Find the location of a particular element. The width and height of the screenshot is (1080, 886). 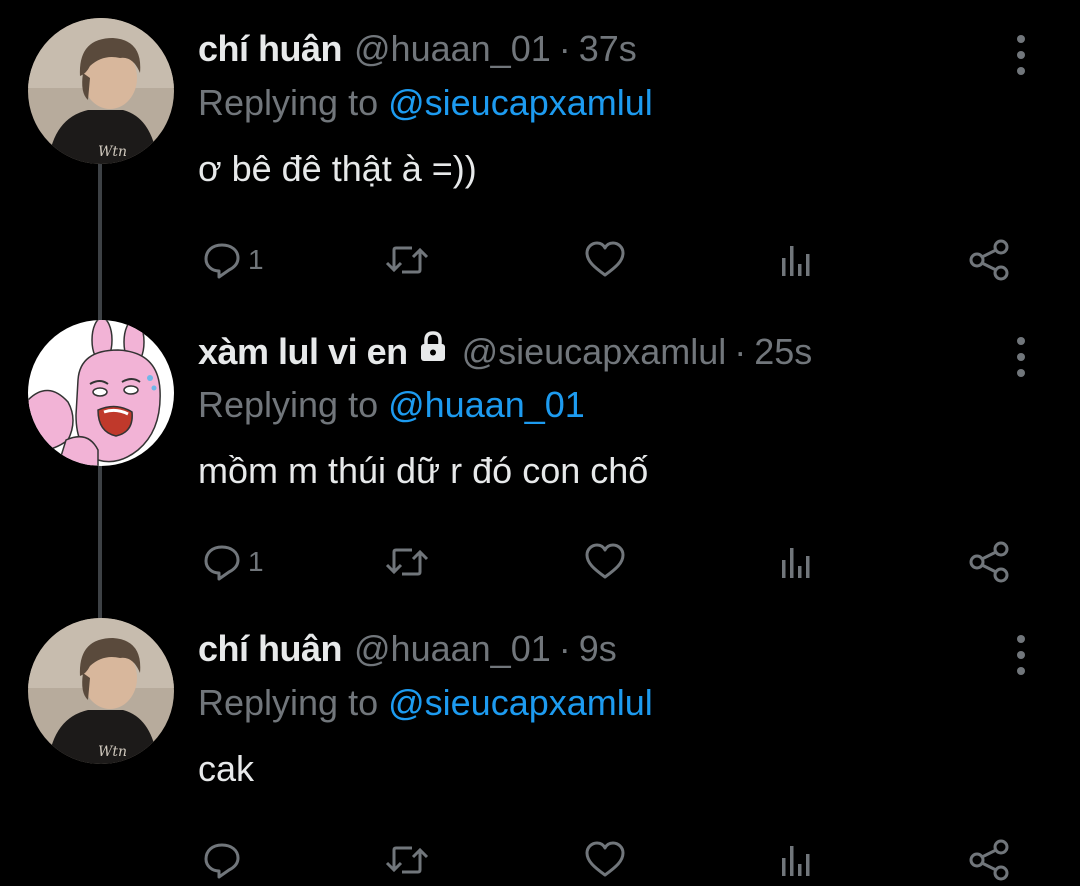

replying-to: Replying to @huaan_01 is located at coordinates (391, 405).